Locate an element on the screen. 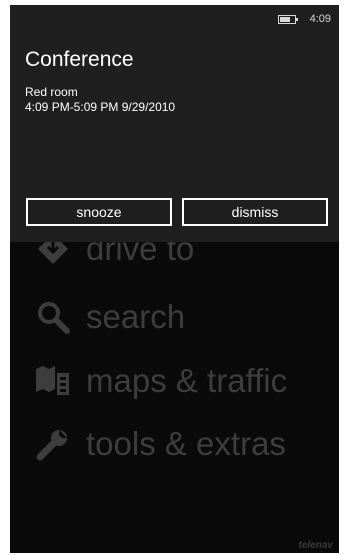 The image size is (349, 555). reminder-location: Red room is located at coordinates (51, 92).